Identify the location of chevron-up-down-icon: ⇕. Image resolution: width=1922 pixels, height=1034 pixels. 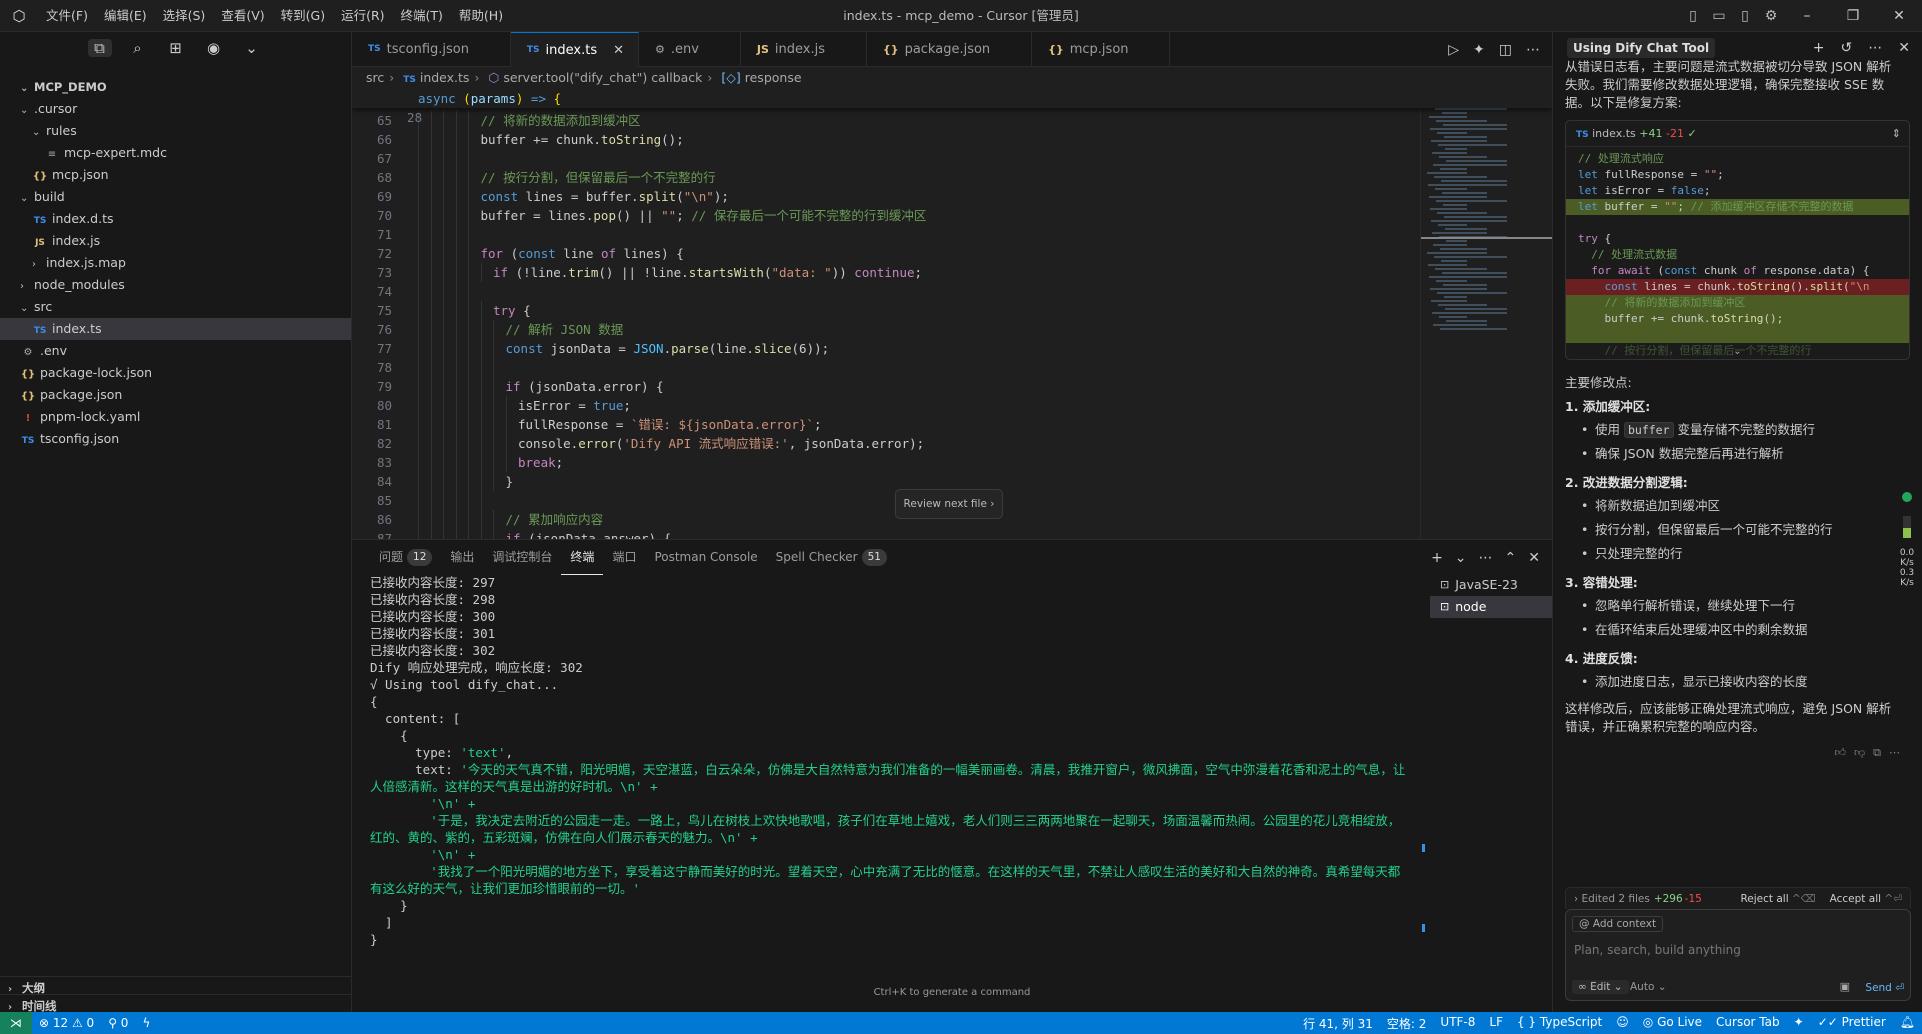
(1896, 134).